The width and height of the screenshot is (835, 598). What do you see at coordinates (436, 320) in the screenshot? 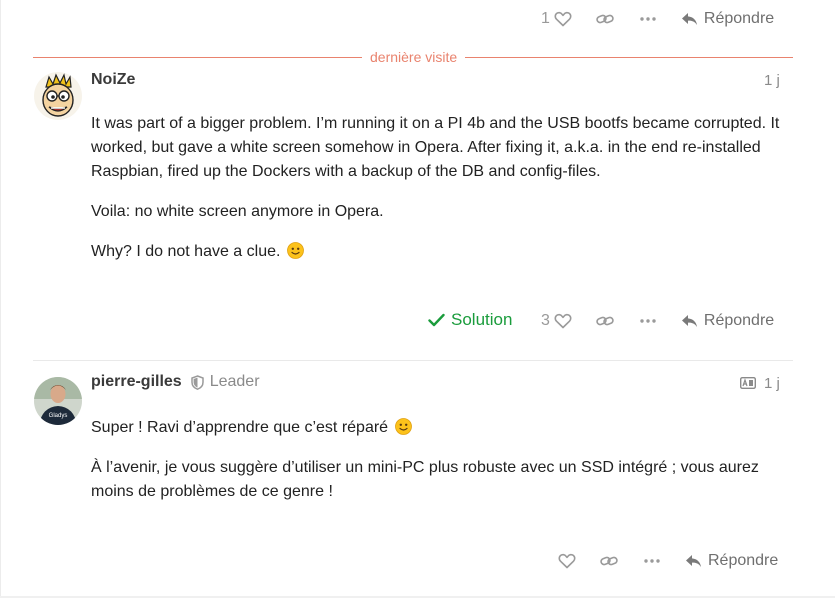
I see `check-icon` at bounding box center [436, 320].